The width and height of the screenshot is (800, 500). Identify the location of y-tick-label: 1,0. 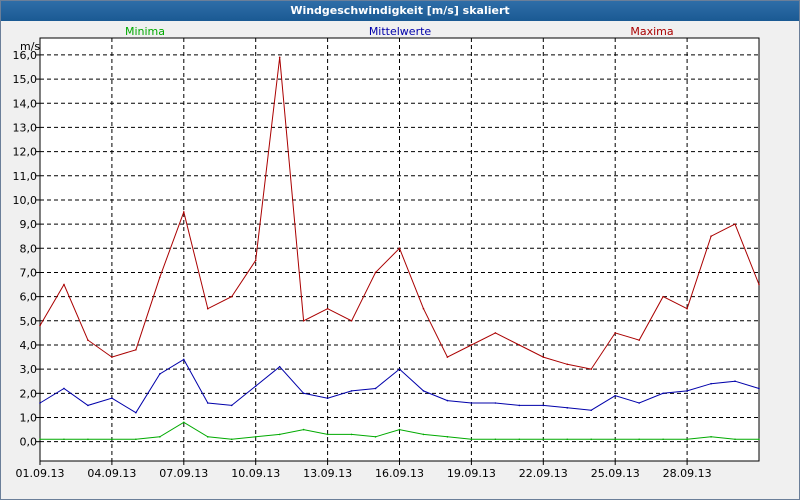
(29, 417).